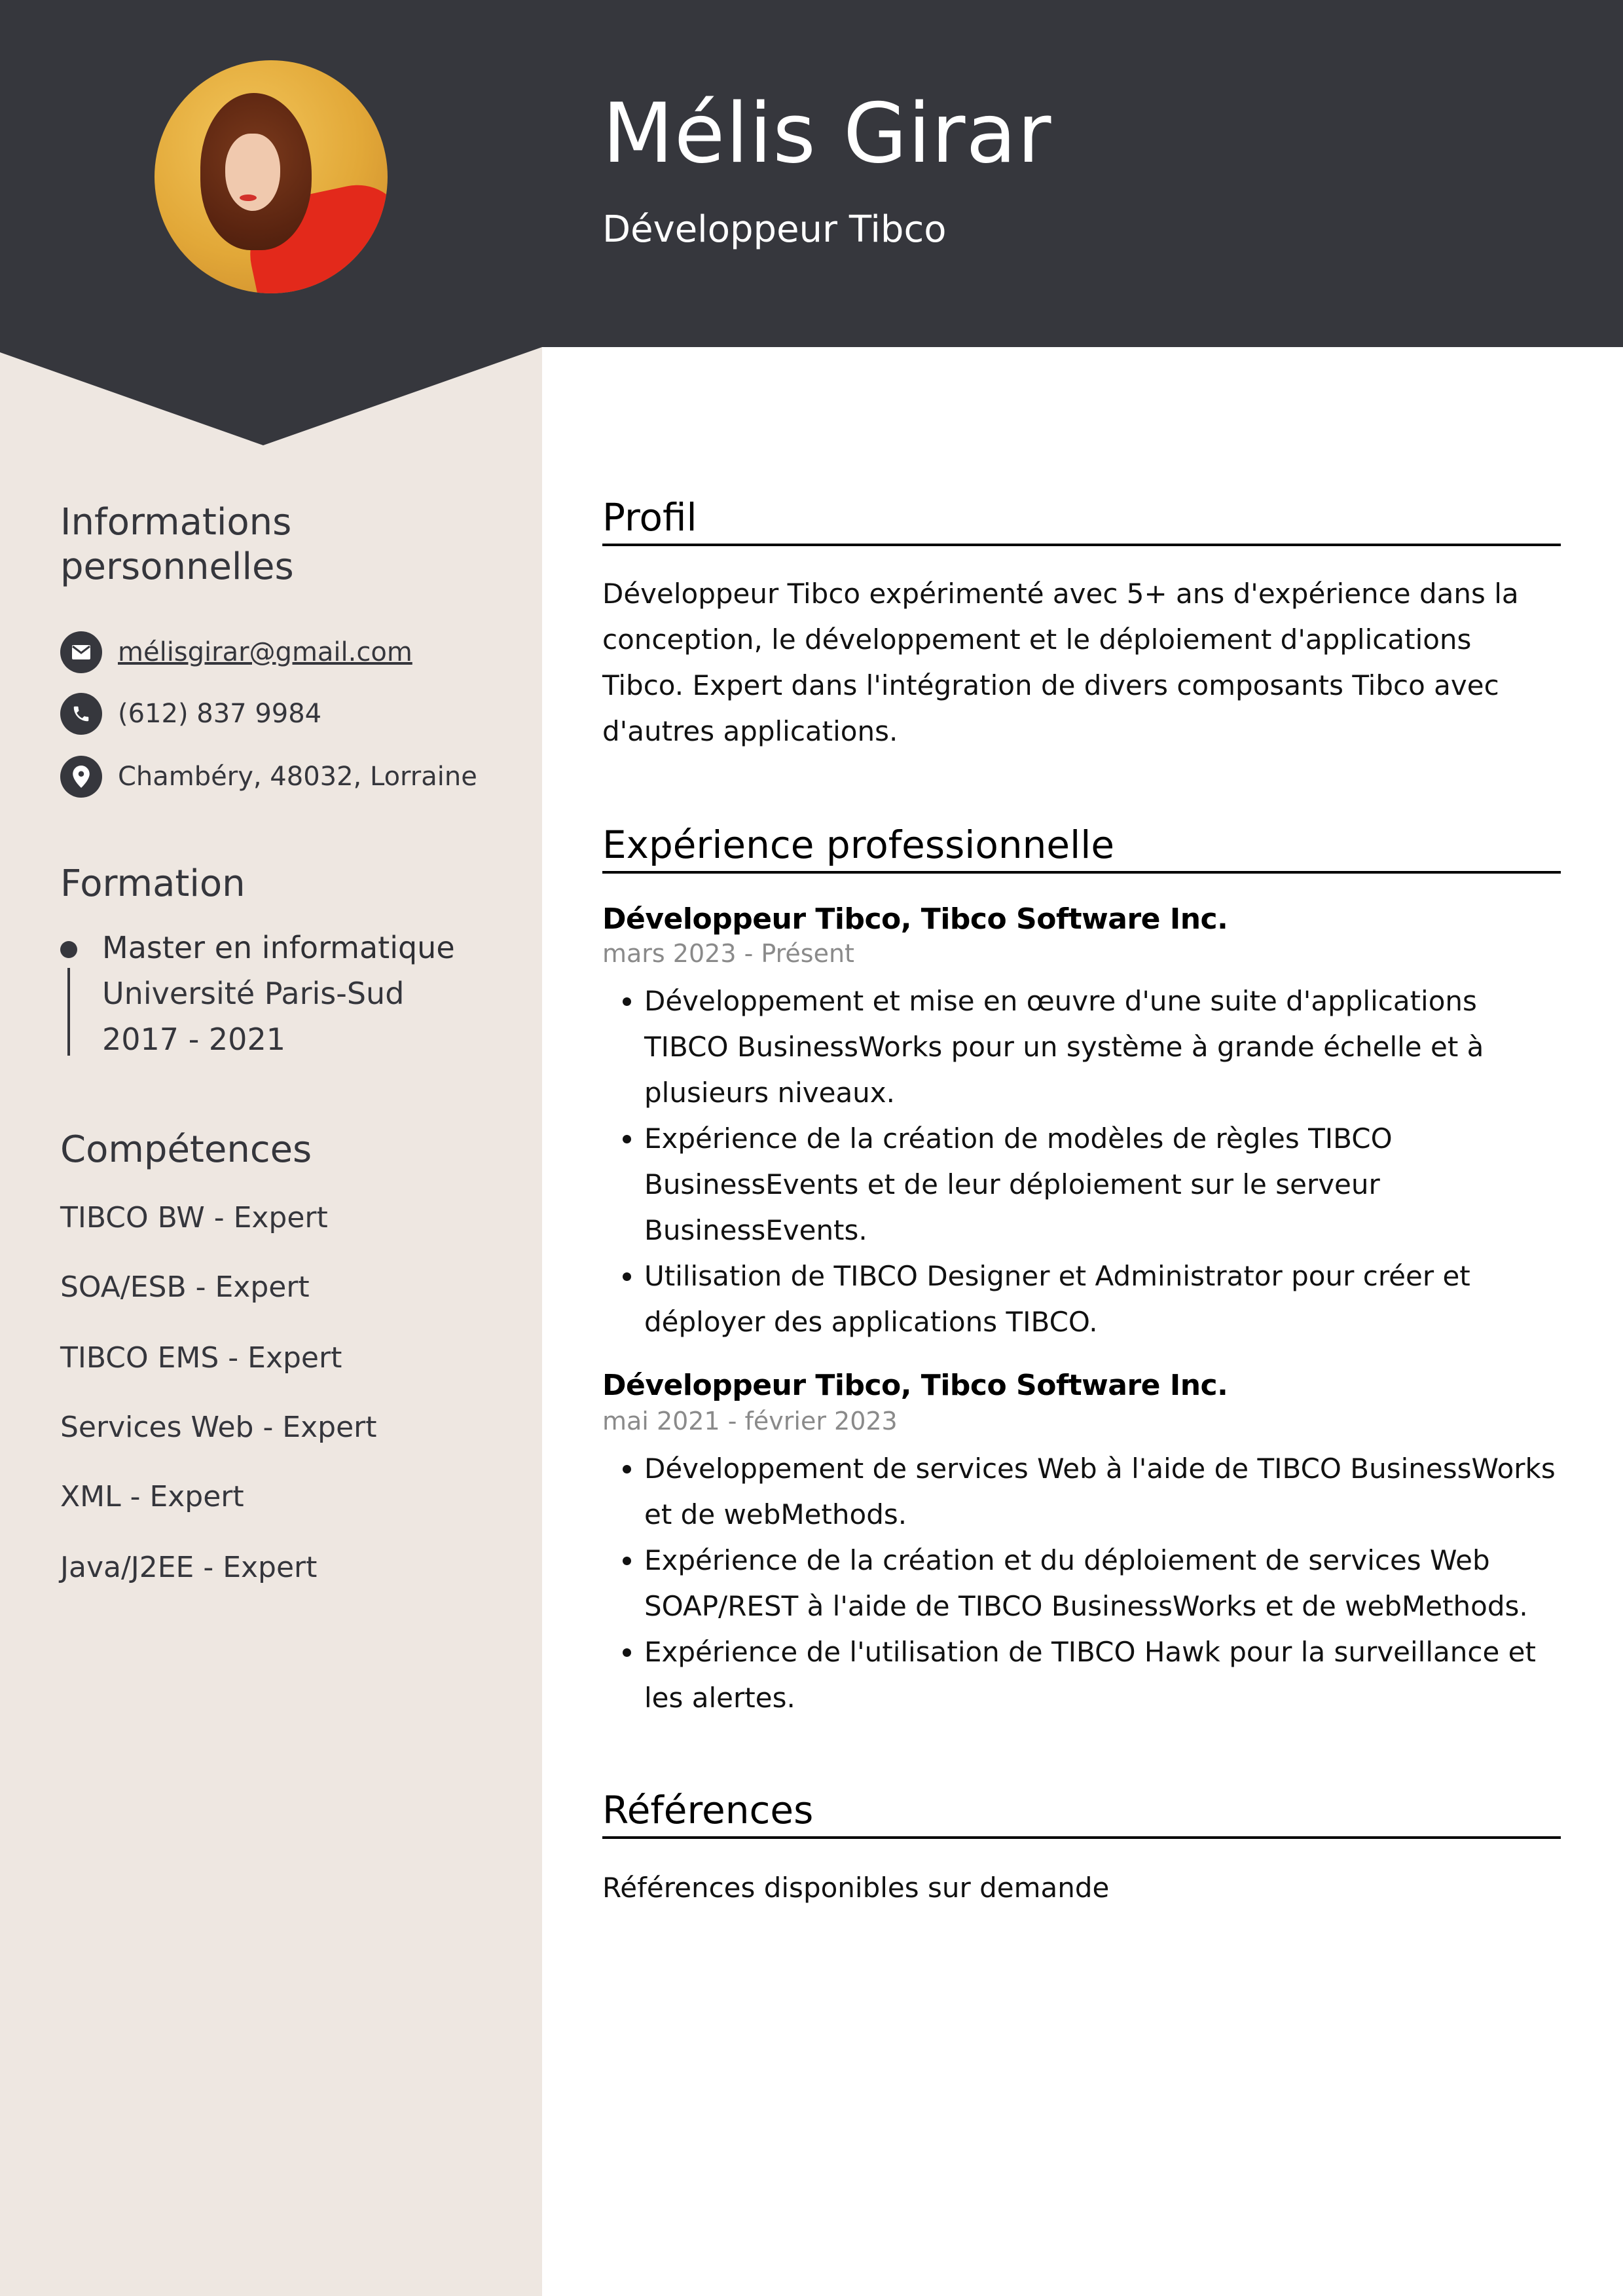 Image resolution: width=1623 pixels, height=2296 pixels. Describe the element at coordinates (728, 954) in the screenshot. I see `job-dates-1: mars 2023 - Présent` at that location.